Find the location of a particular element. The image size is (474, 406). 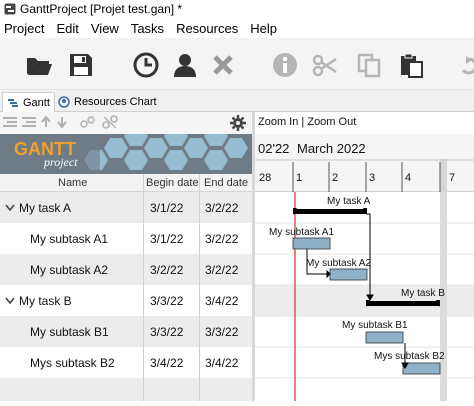

day-label: 1 is located at coordinates (299, 178).